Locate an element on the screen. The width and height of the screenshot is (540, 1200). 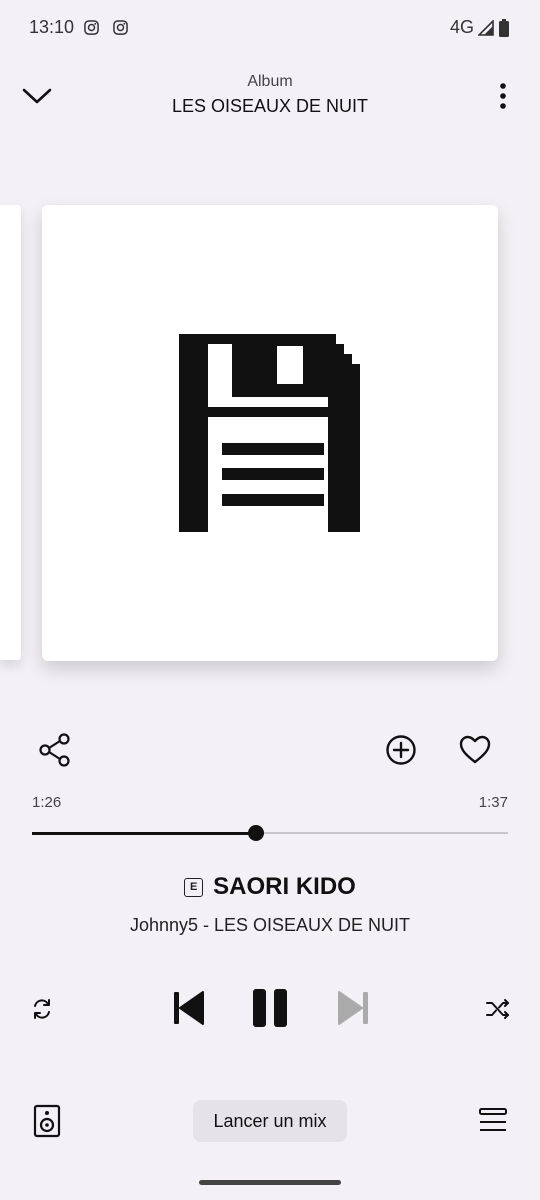
track-title: SAORI KIDO is located at coordinates (284, 887).